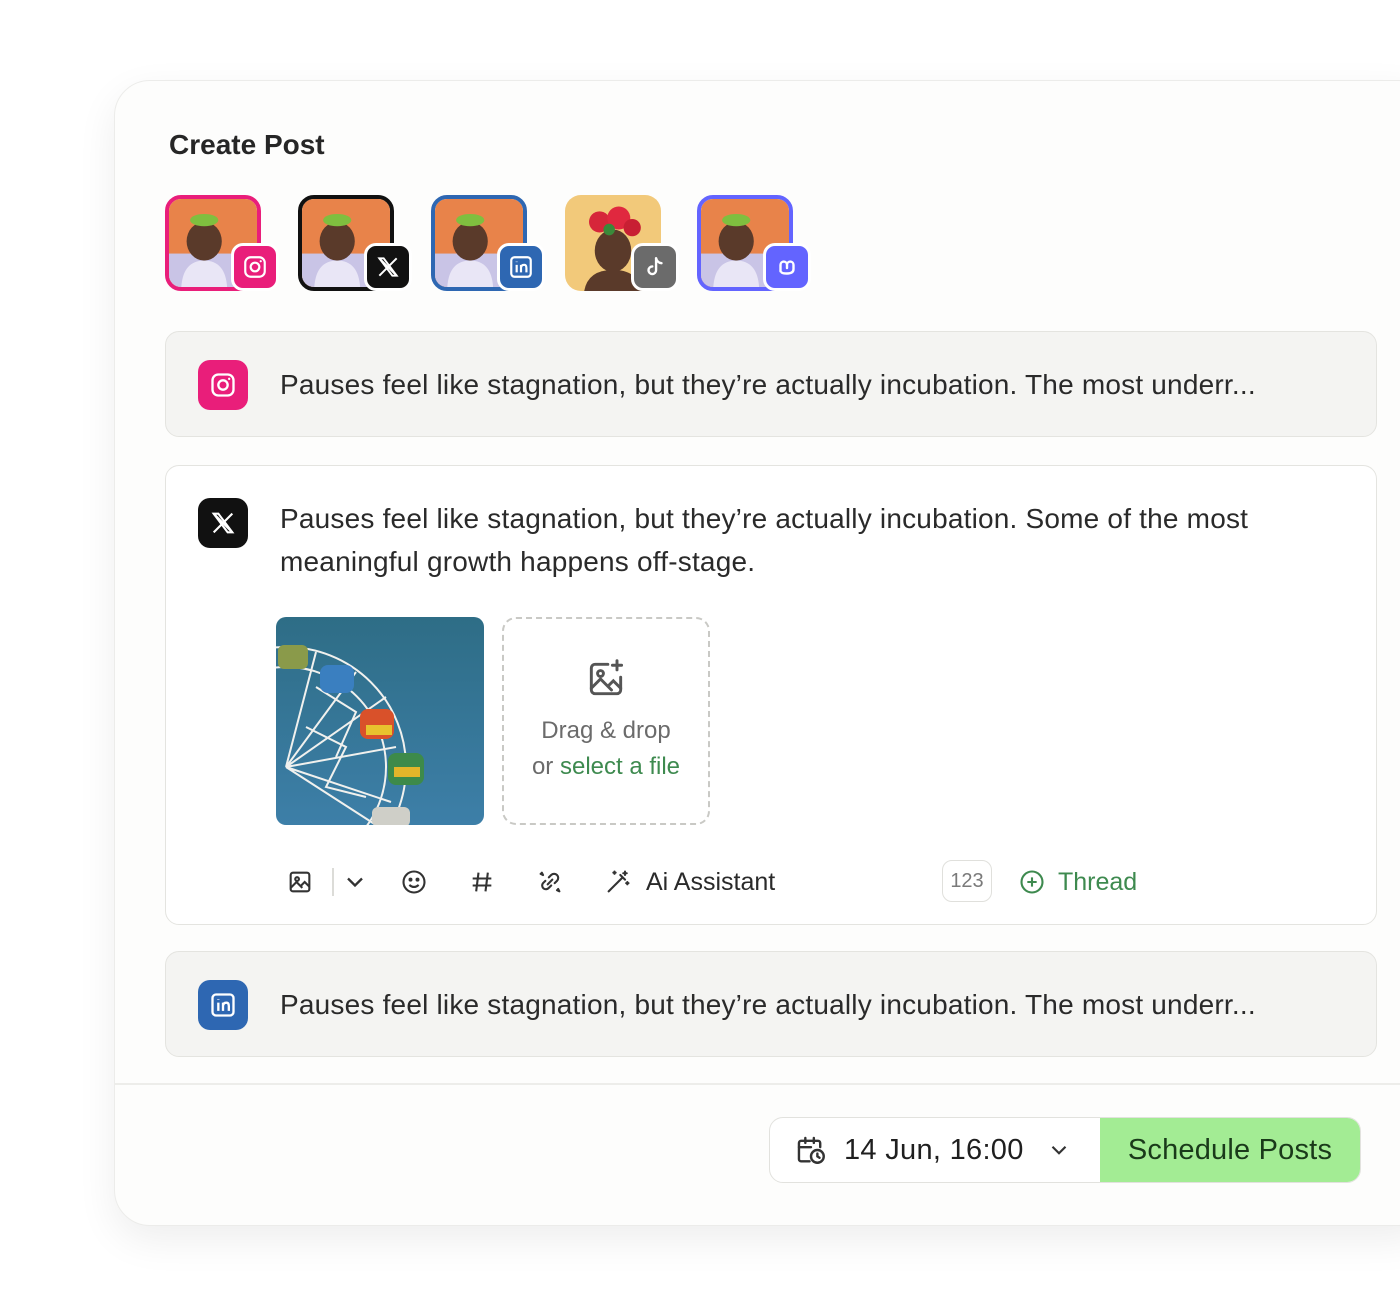 The height and width of the screenshot is (1311, 1400). I want to click on link-button, so click(550, 882).